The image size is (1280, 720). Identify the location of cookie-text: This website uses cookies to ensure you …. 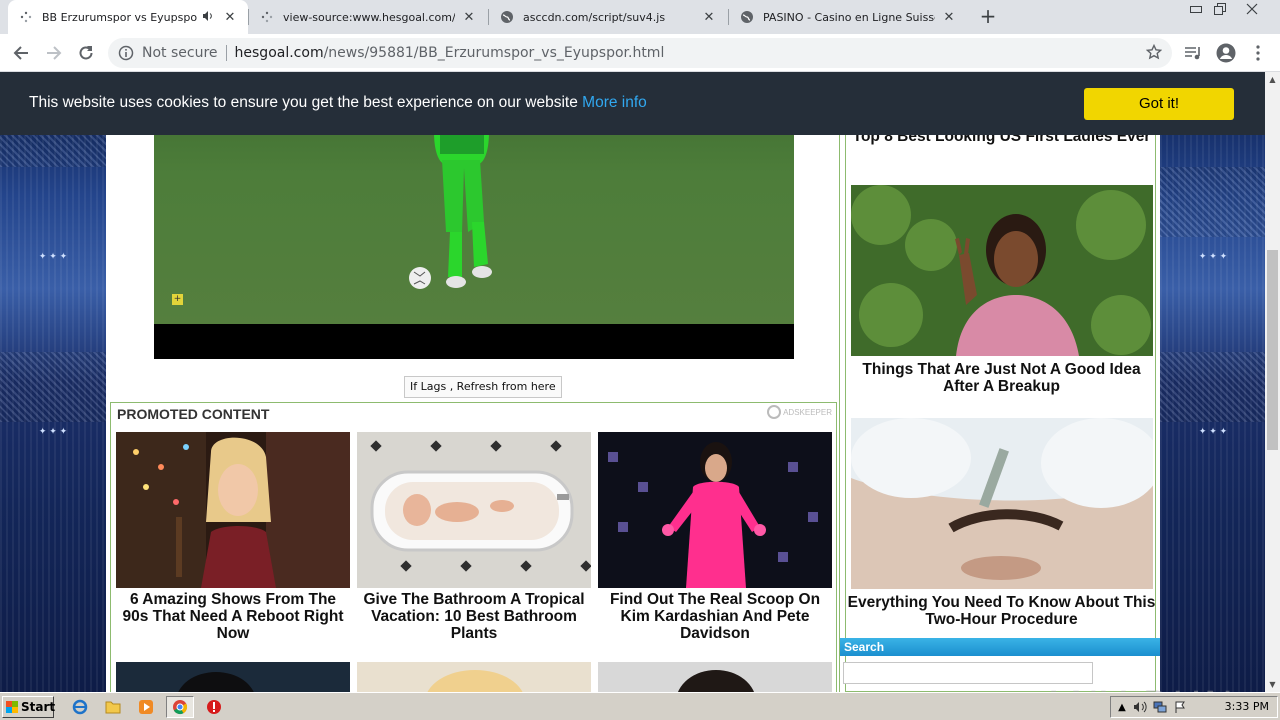
(303, 102).